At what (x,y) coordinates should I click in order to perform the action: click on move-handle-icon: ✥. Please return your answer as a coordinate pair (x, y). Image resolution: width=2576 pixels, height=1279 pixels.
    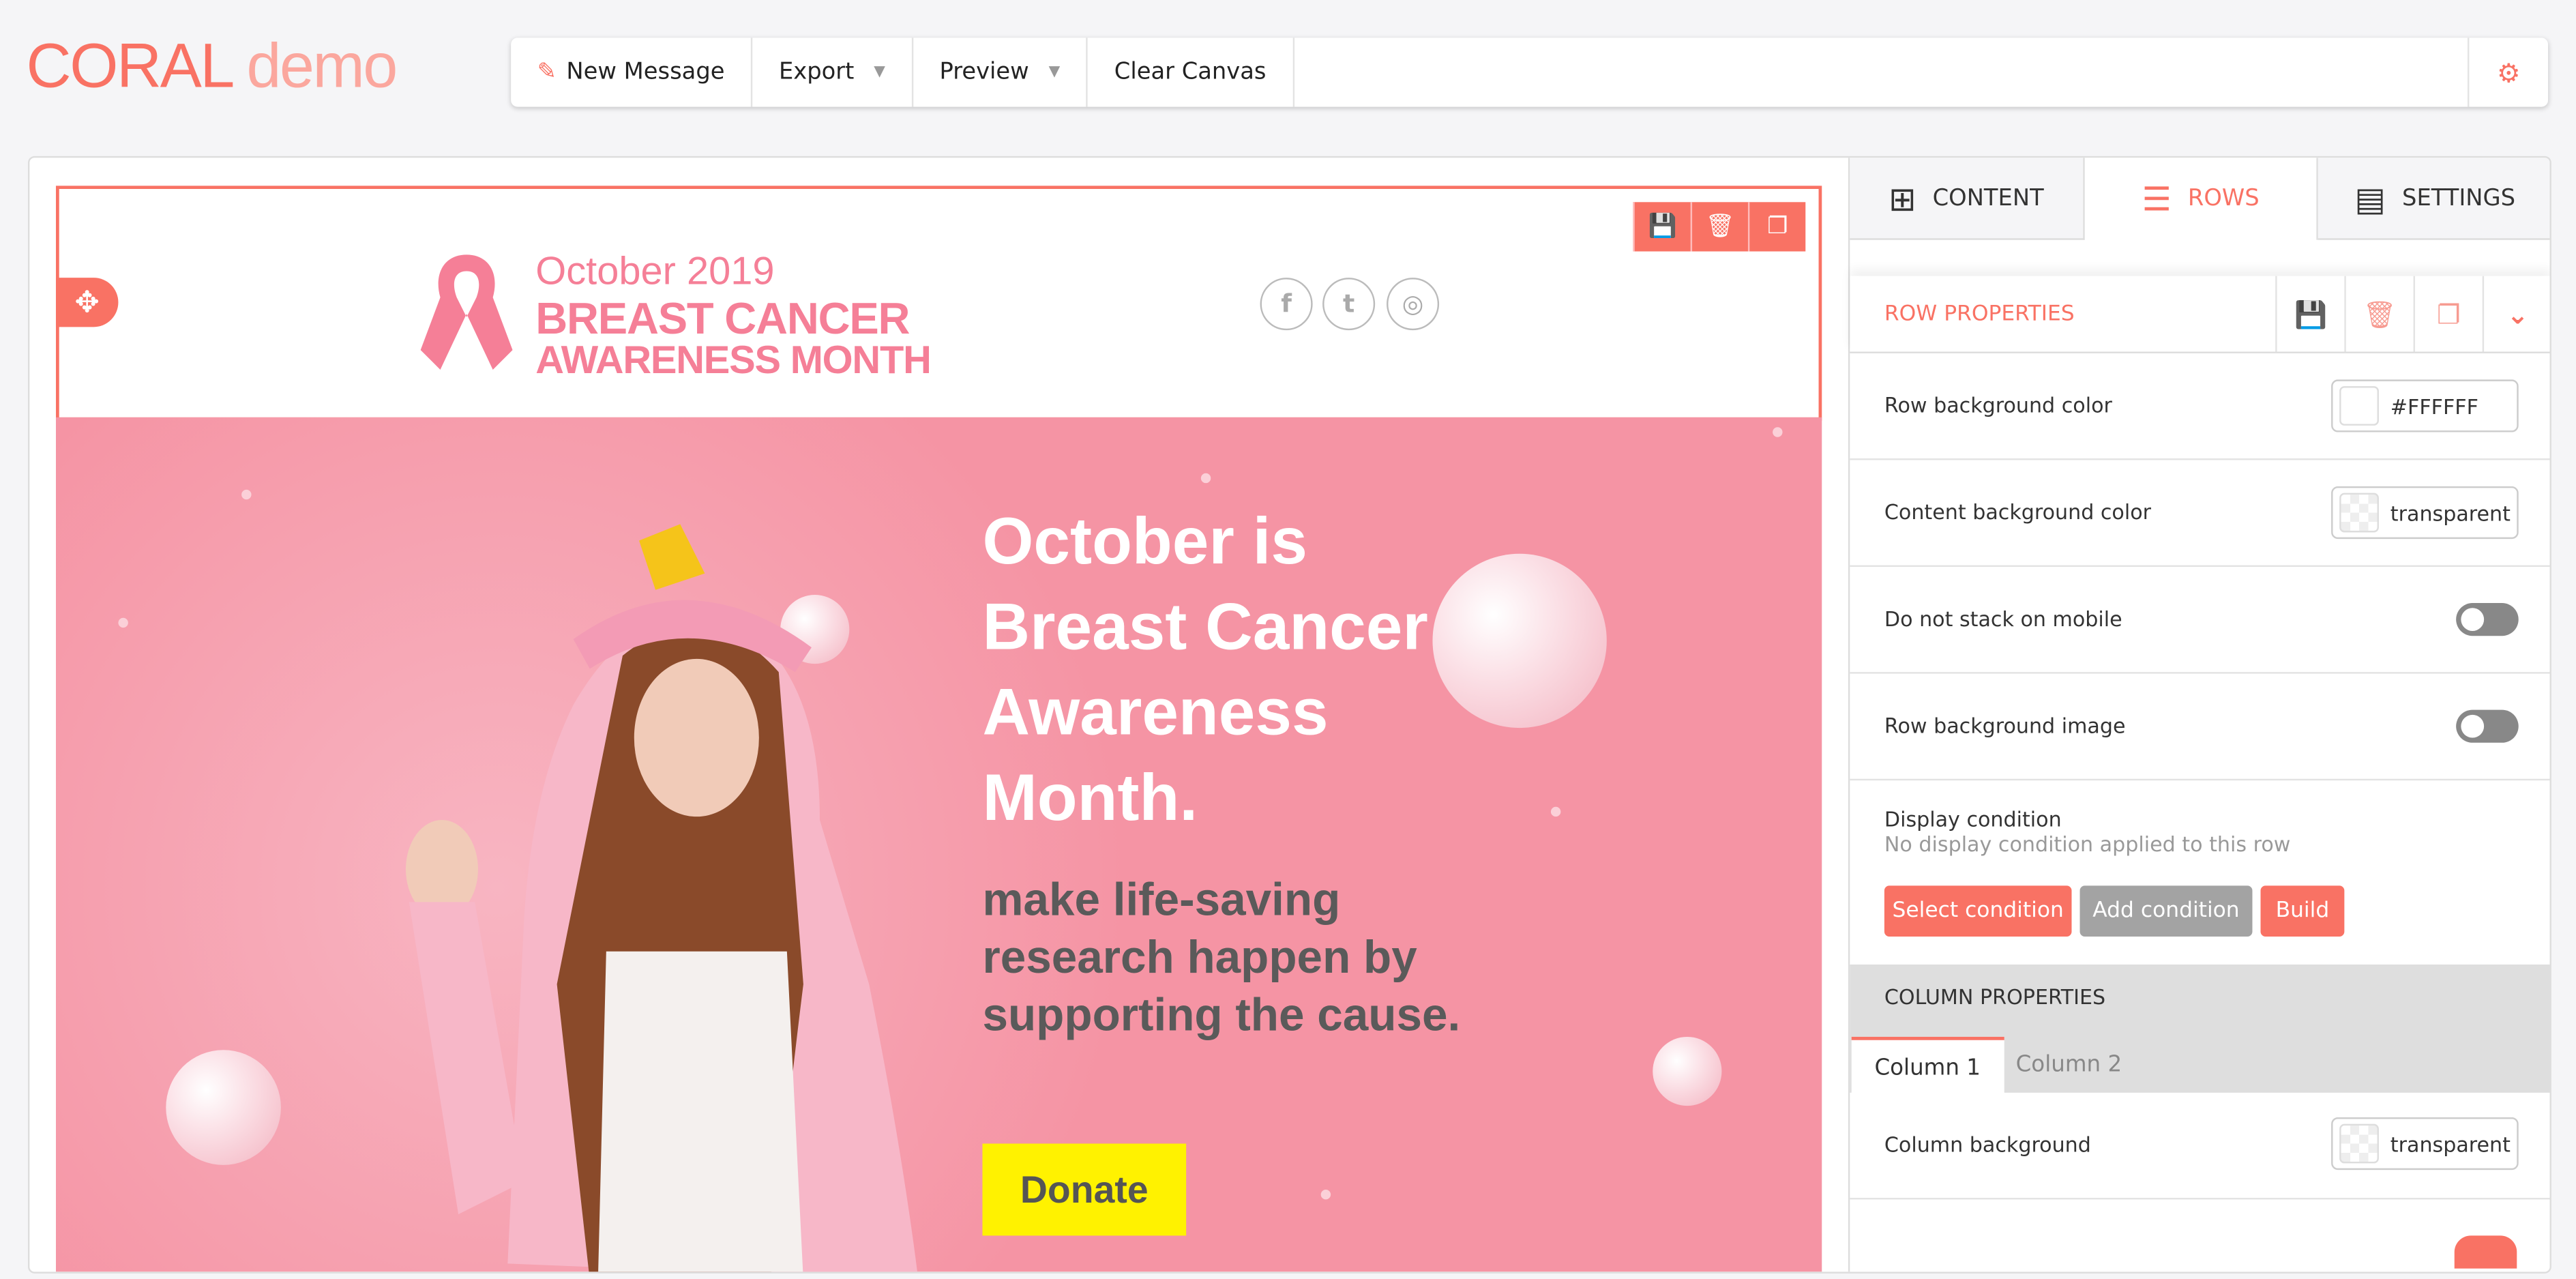
    Looking at the image, I should click on (87, 303).